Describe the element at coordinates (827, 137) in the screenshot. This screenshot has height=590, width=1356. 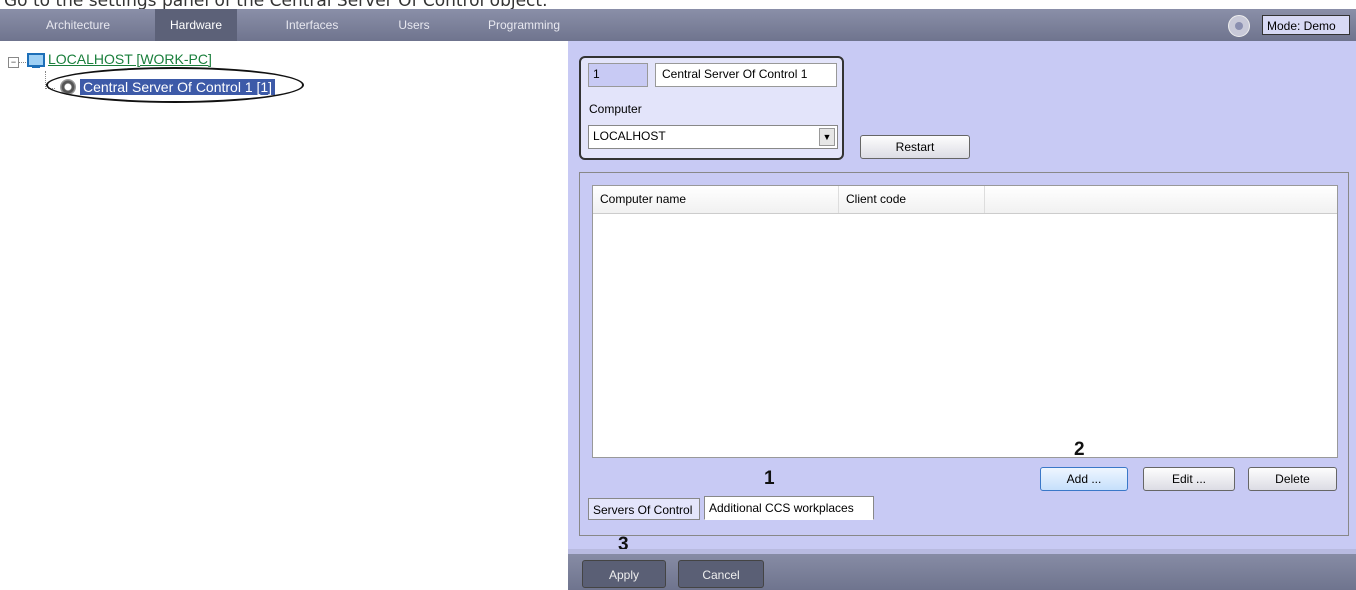
I see `chevron-down-icon: ▼` at that location.